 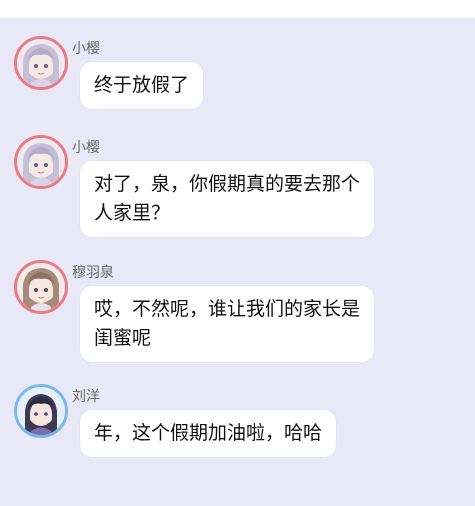 I want to click on message-text-line: 哎，不然呢，谁让我们的家长是, so click(x=227, y=309).